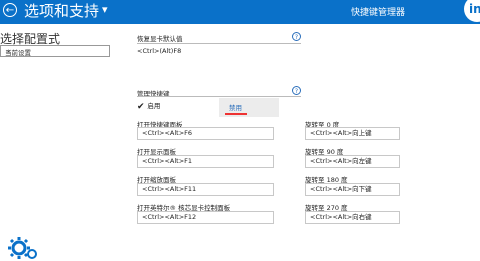  Describe the element at coordinates (105, 9) in the screenshot. I see `chevron-down-icon: ▾` at that location.